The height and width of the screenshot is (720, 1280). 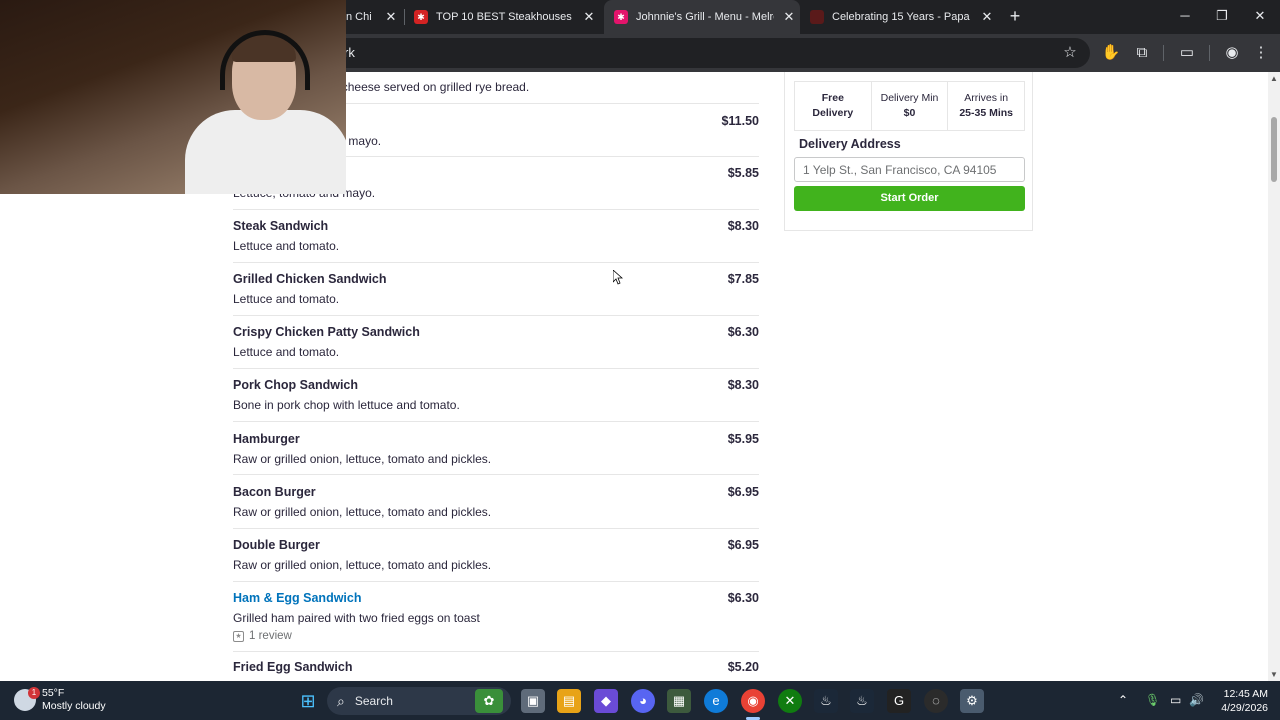 What do you see at coordinates (909, 98) in the screenshot?
I see `info-line1: Delivery Min` at bounding box center [909, 98].